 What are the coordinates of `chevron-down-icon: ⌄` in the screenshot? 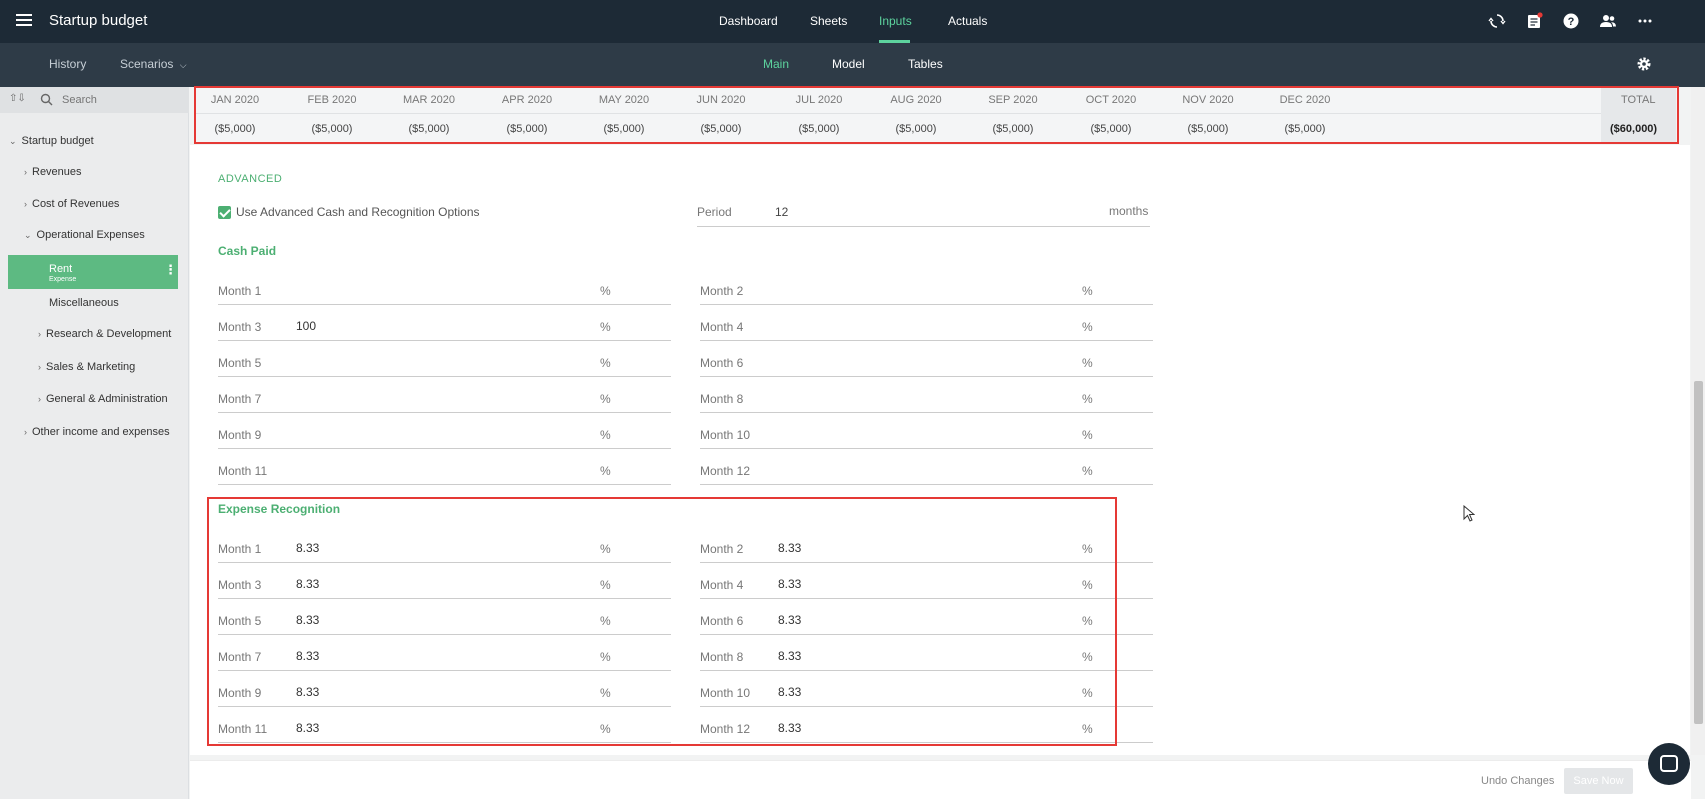 It's located at (28, 235).